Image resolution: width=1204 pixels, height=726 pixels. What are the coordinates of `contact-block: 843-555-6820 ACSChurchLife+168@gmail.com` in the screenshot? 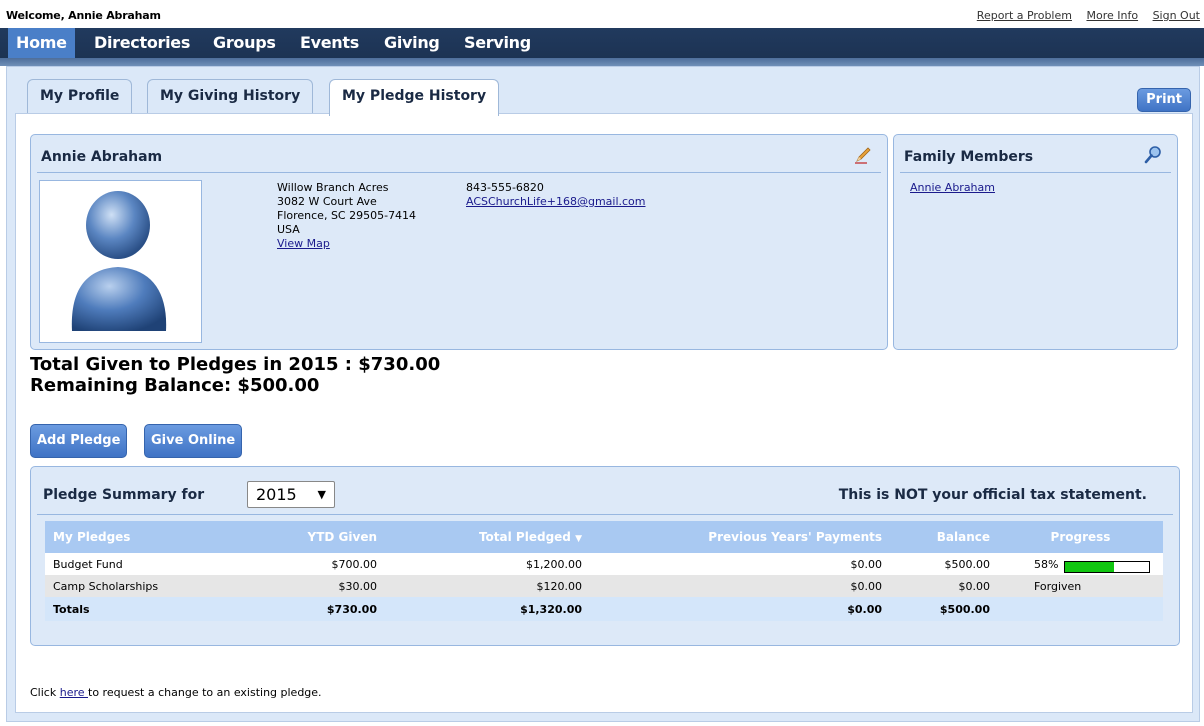 It's located at (556, 195).